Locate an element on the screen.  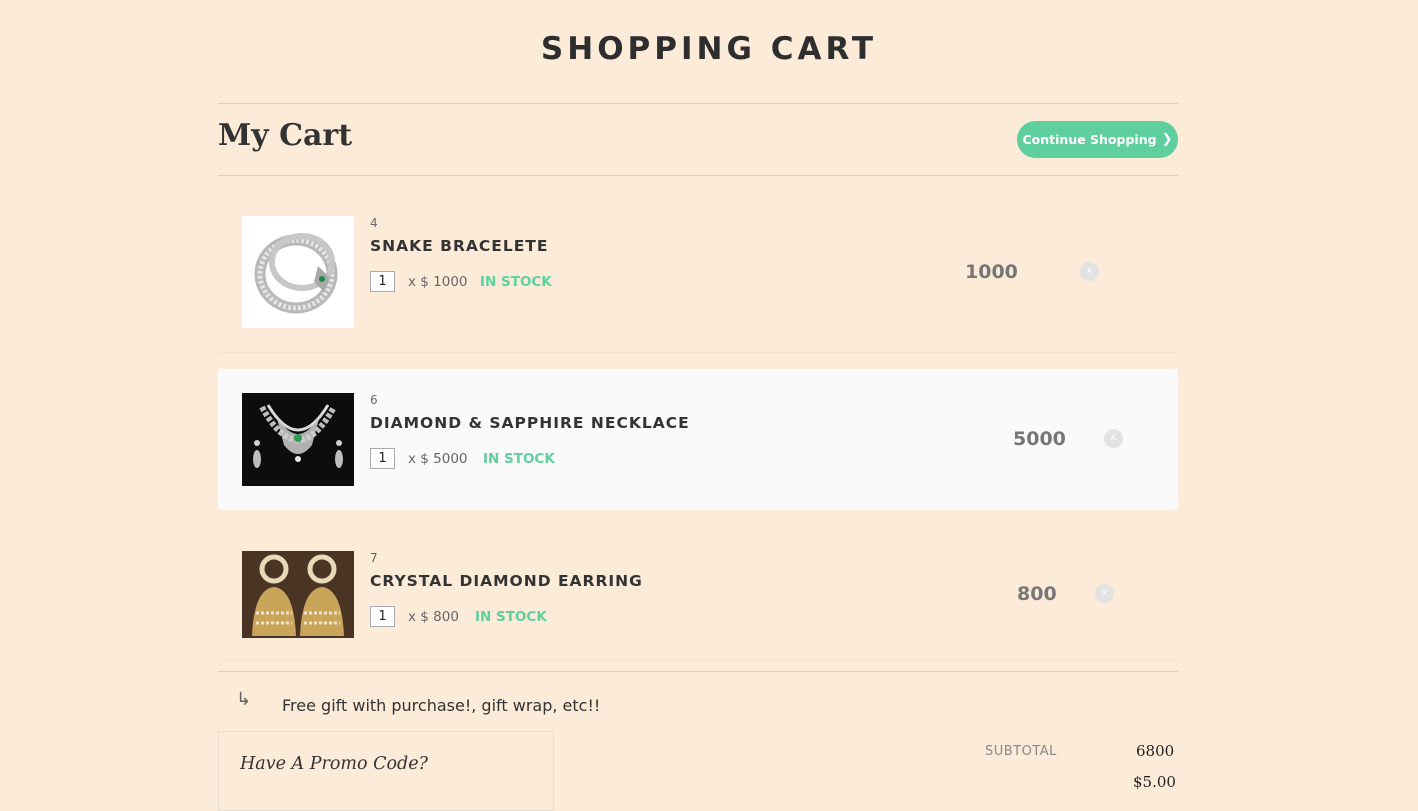
promo-code-box: Have A Promo Code? is located at coordinates (386, 771).